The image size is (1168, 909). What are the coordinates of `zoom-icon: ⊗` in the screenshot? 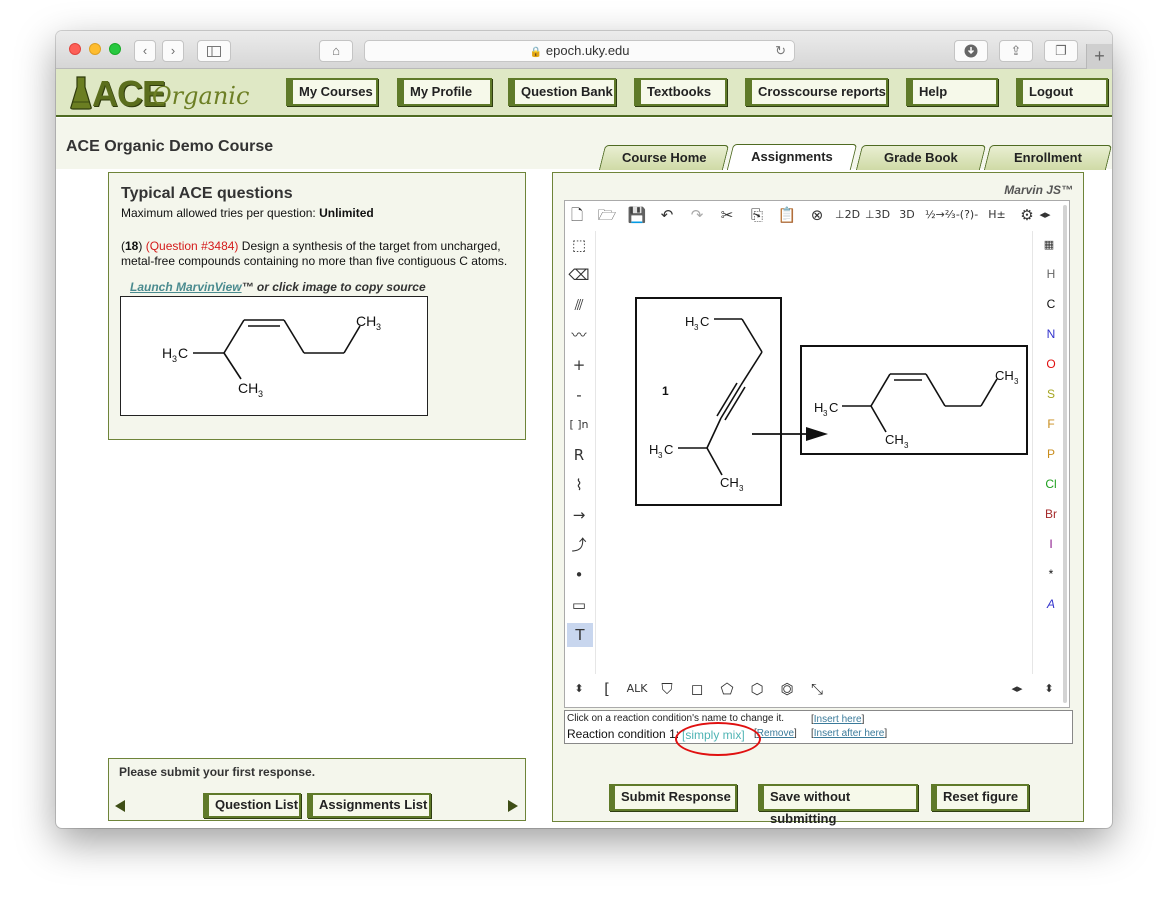 It's located at (817, 215).